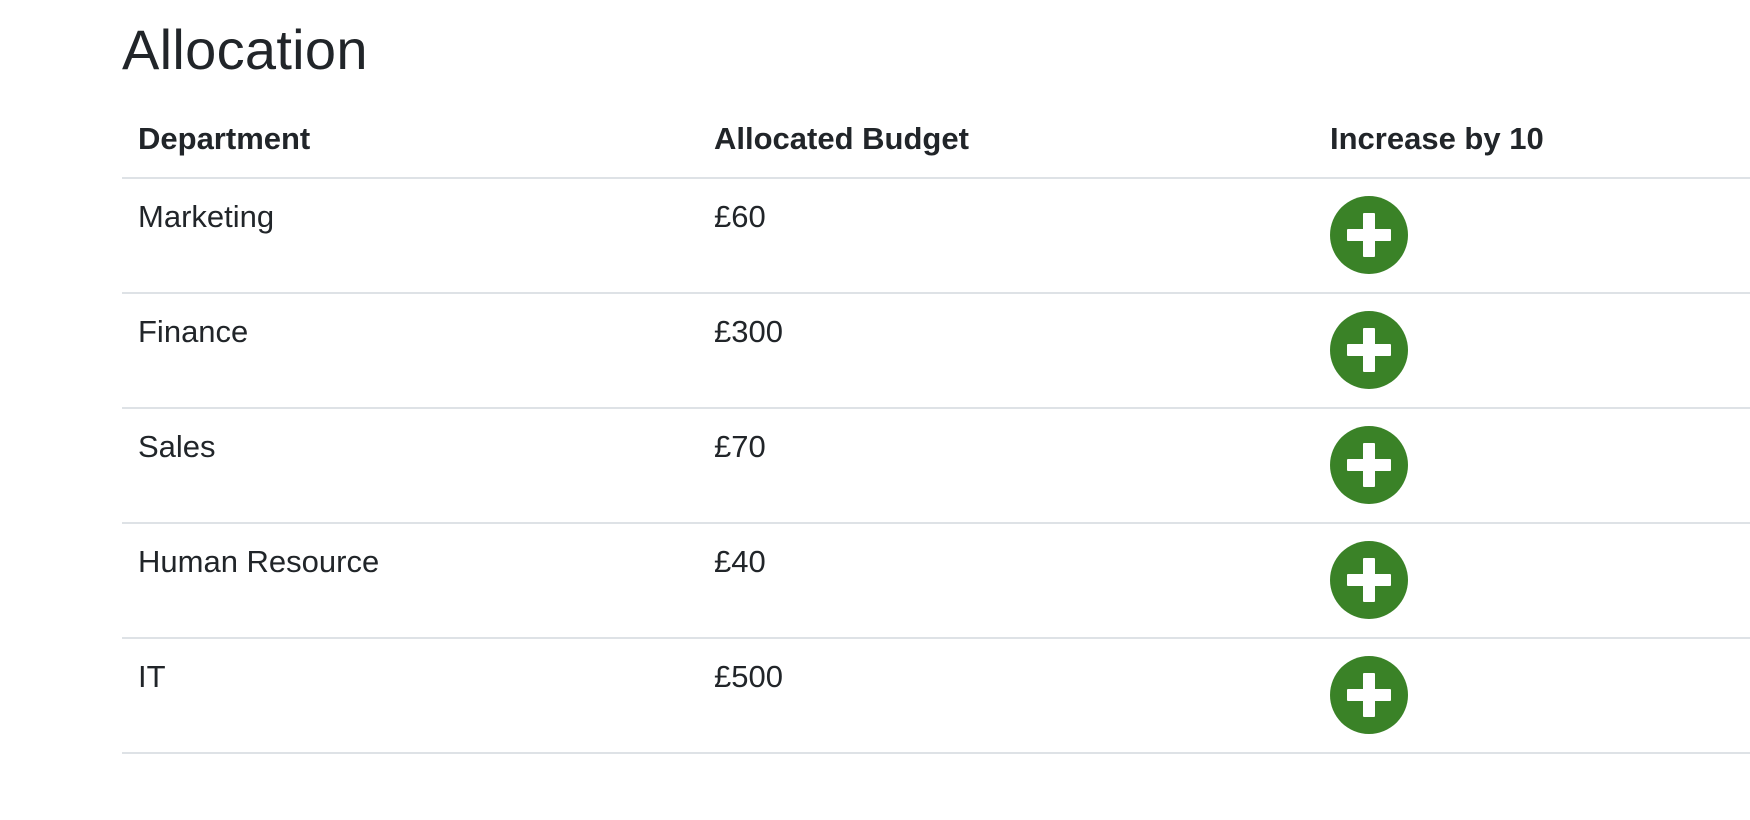 The width and height of the screenshot is (1750, 820). What do you see at coordinates (1006, 139) in the screenshot?
I see `column-header-allocated-budget: Allocated Budget` at bounding box center [1006, 139].